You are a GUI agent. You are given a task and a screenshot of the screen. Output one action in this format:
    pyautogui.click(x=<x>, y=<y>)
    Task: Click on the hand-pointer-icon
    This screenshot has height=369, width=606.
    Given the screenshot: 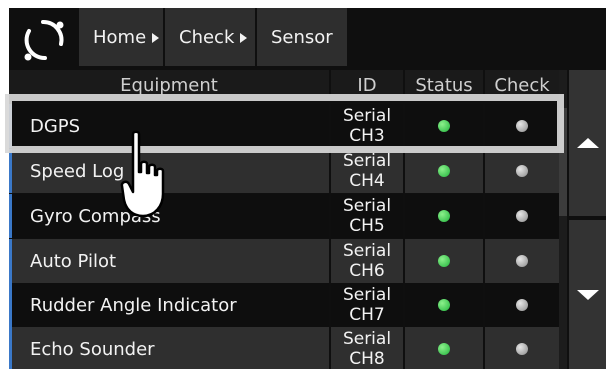 What is the action you would take?
    pyautogui.click(x=142, y=174)
    